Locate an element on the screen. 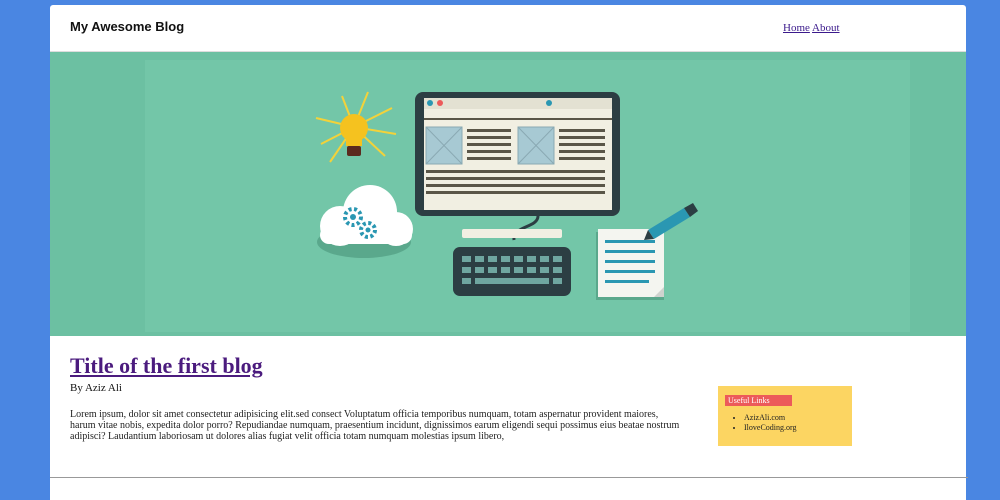 Image resolution: width=1000 pixels, height=500 pixels. link-azizali: AzizAli.com is located at coordinates (770, 418).